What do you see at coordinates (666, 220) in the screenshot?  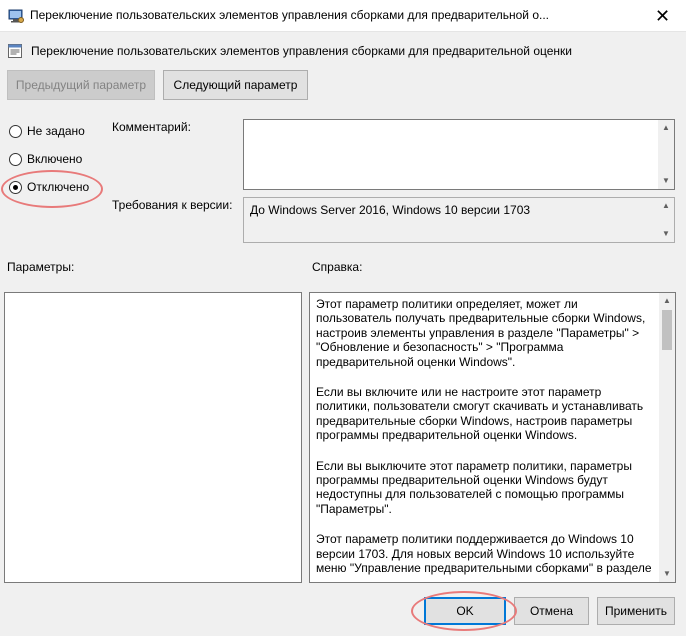 I see `version-scrollbar: ▲ ▼` at bounding box center [666, 220].